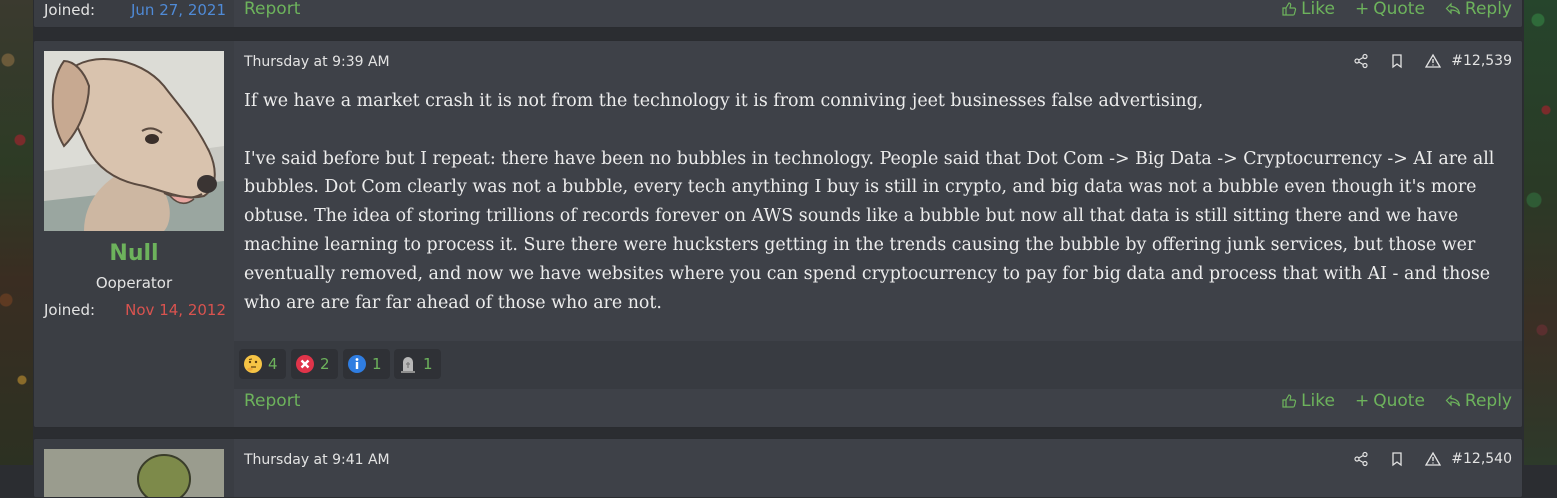  What do you see at coordinates (305, 364) in the screenshot?
I see `red-x-icon` at bounding box center [305, 364].